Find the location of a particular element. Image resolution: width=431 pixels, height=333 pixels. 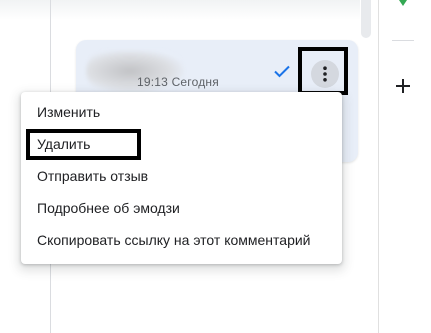

menu-item-send-feedback: Отправить отзыв is located at coordinates (181, 176).